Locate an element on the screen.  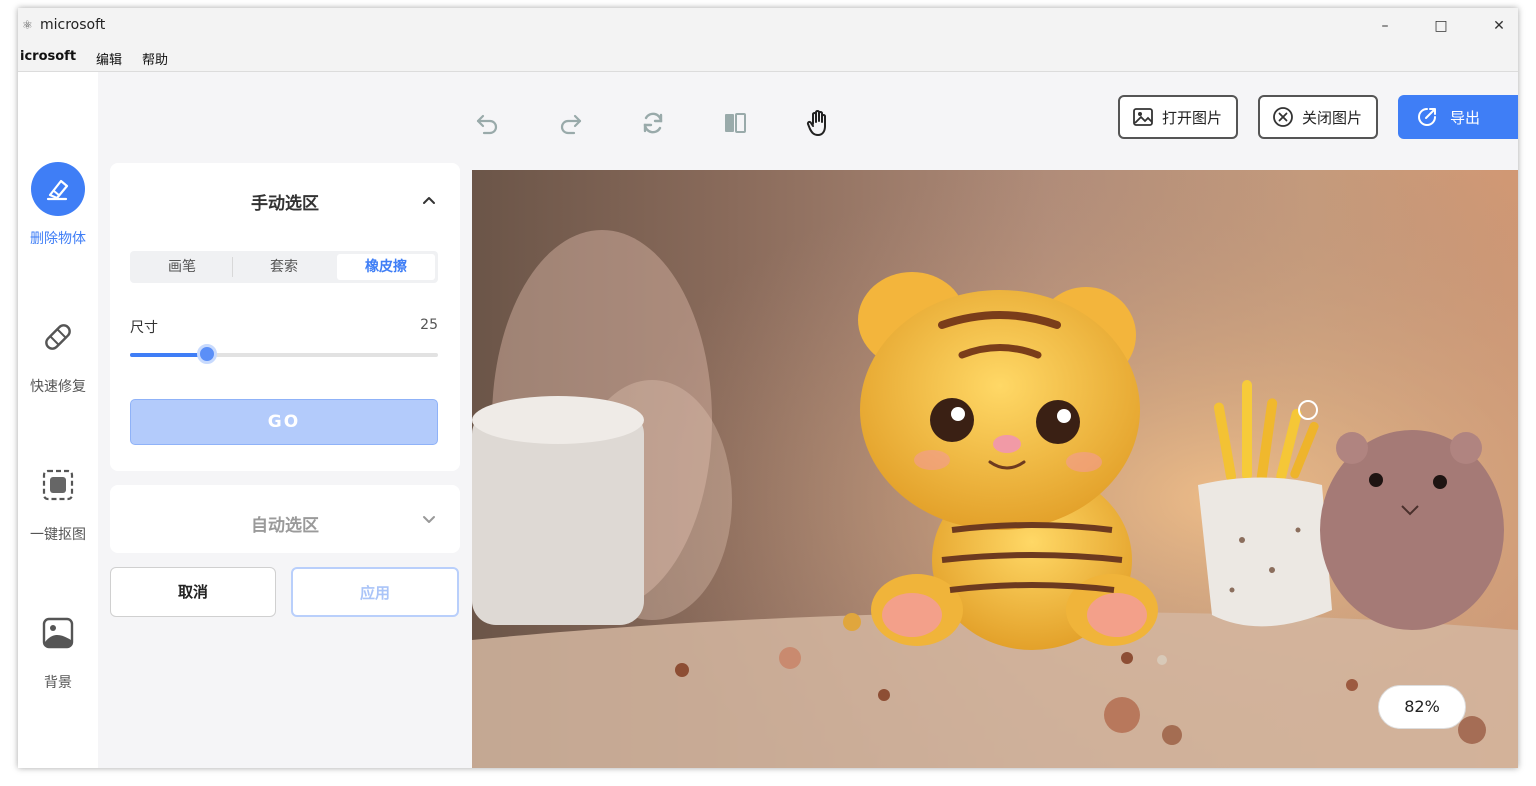
rail-item-label: 删除物体 is located at coordinates (58, 239).